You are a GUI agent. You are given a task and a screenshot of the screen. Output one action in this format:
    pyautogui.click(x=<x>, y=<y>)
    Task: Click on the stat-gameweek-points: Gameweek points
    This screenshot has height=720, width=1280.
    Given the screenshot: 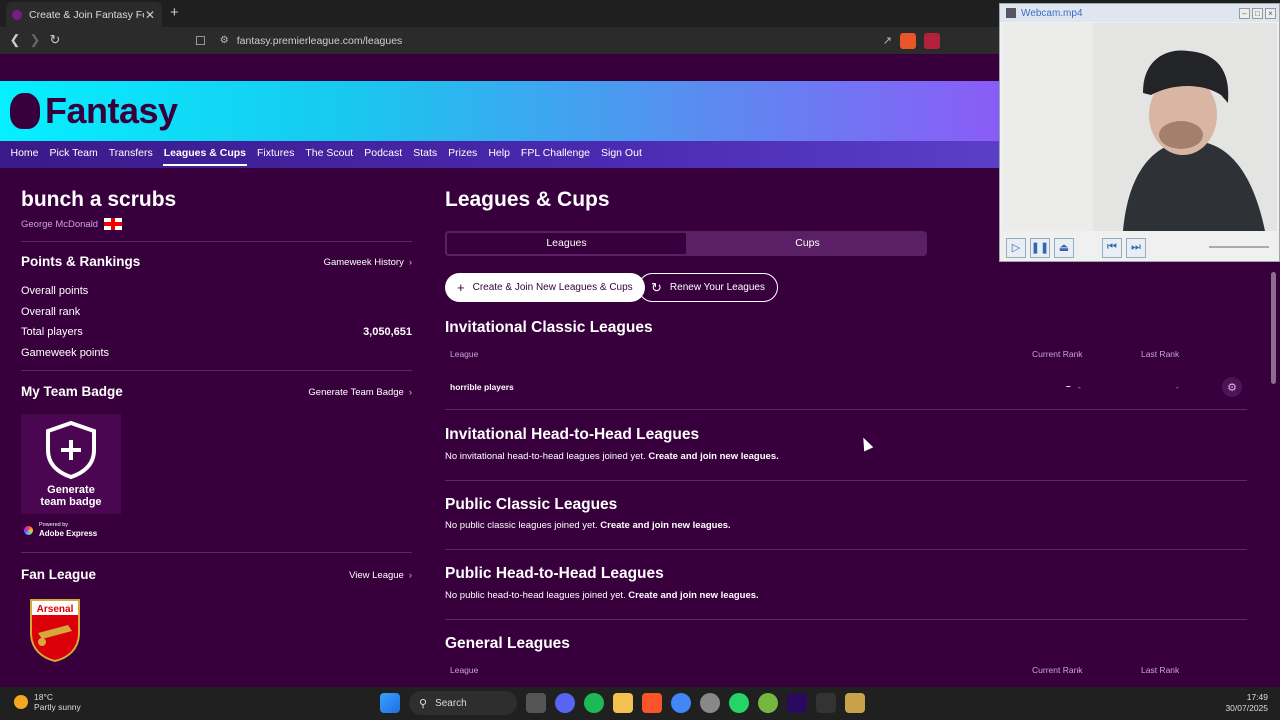 What is the action you would take?
    pyautogui.click(x=216, y=353)
    